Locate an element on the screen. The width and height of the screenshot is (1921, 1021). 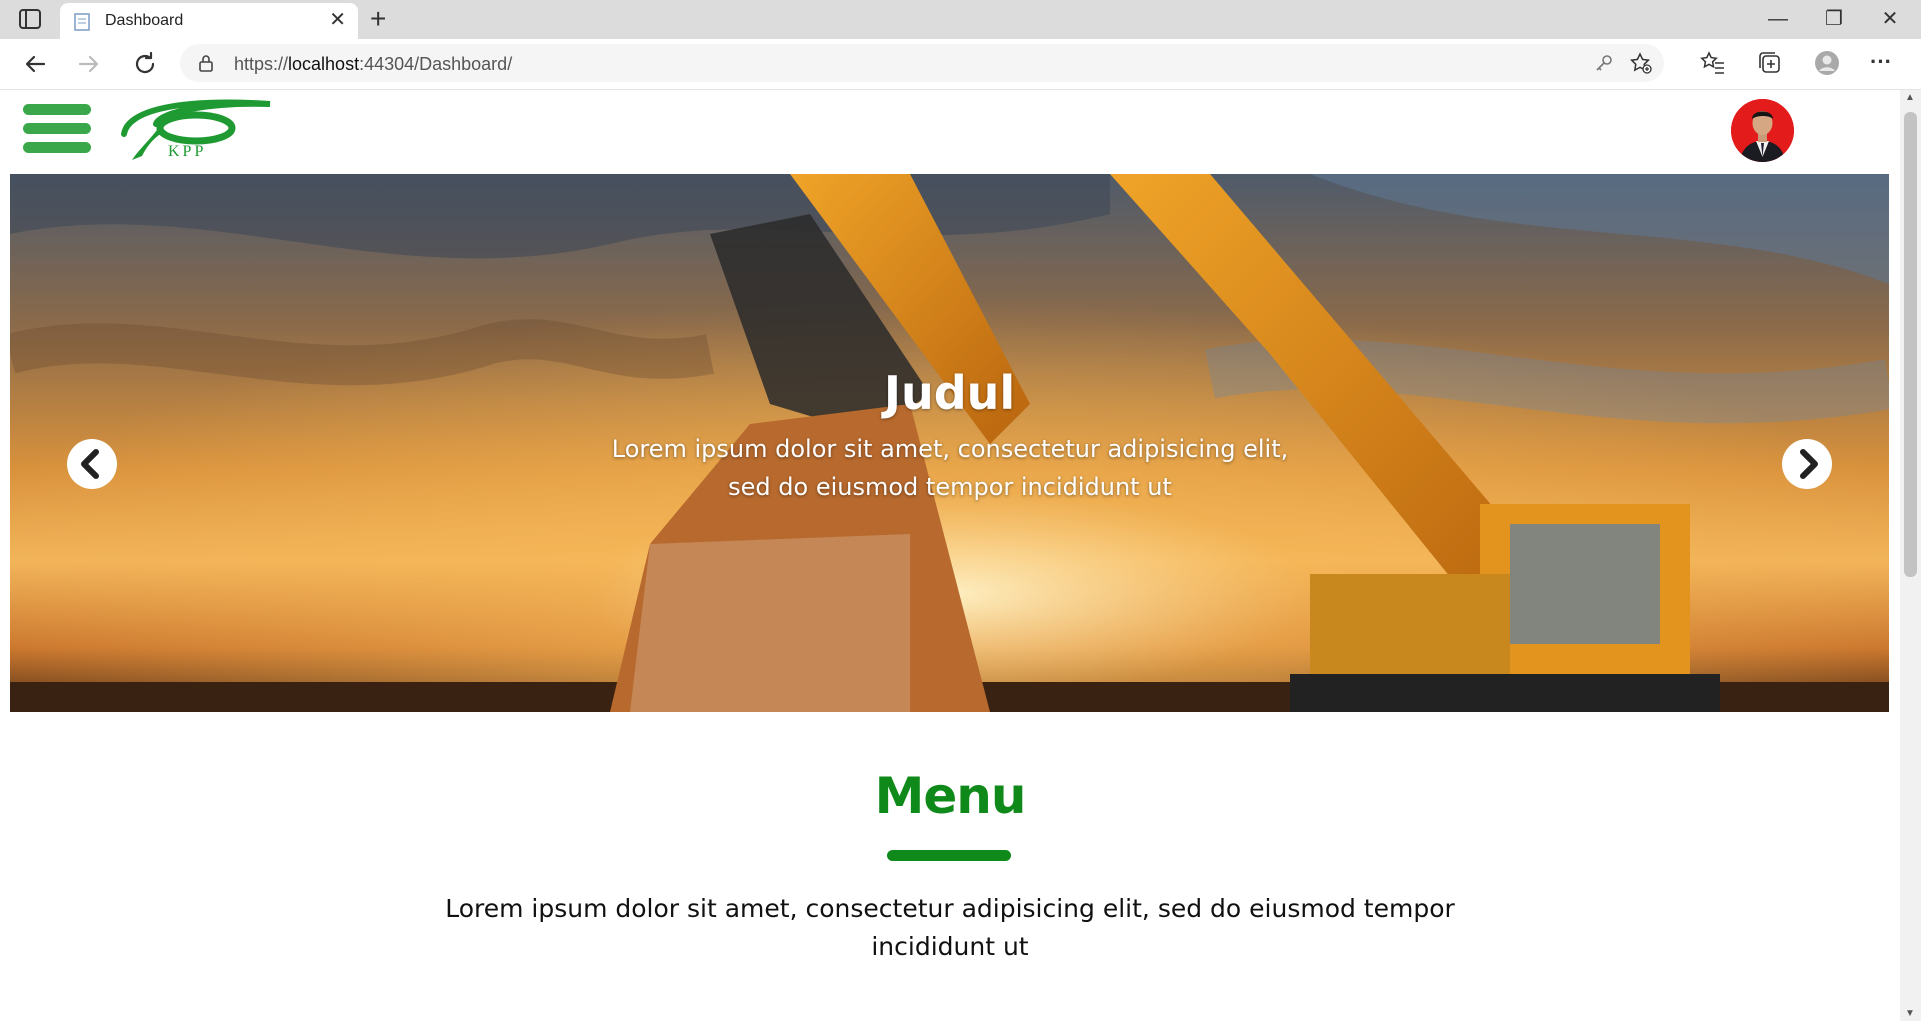
carousel-prev-button is located at coordinates (92, 464).